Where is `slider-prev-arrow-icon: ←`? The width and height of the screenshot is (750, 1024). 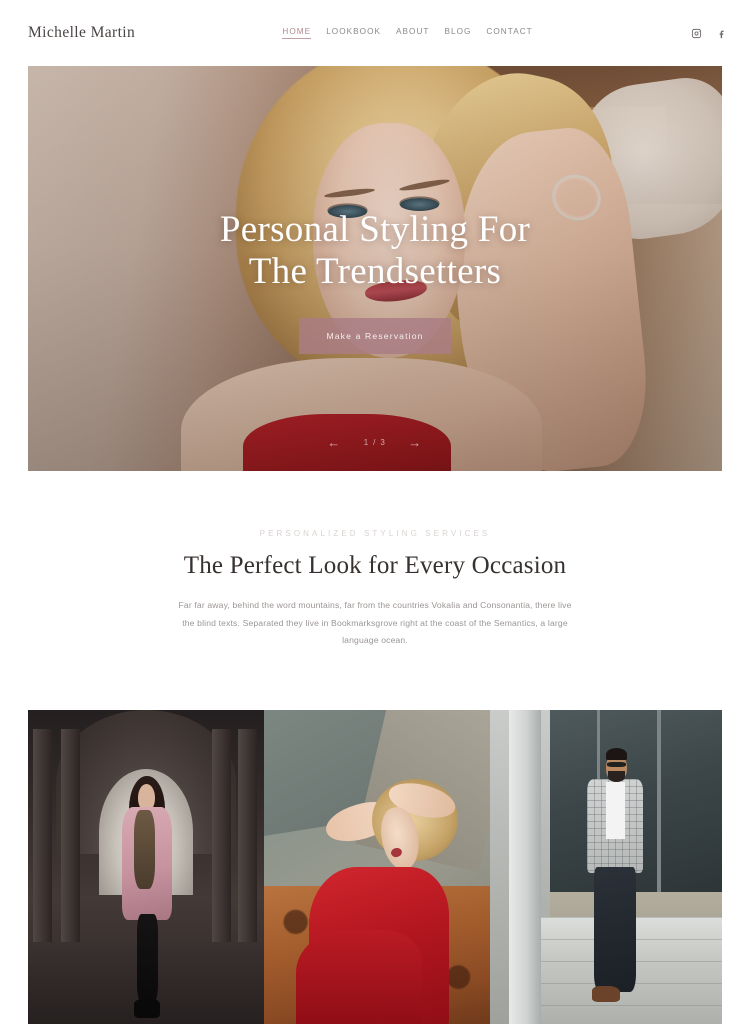 slider-prev-arrow-icon: ← is located at coordinates (334, 442).